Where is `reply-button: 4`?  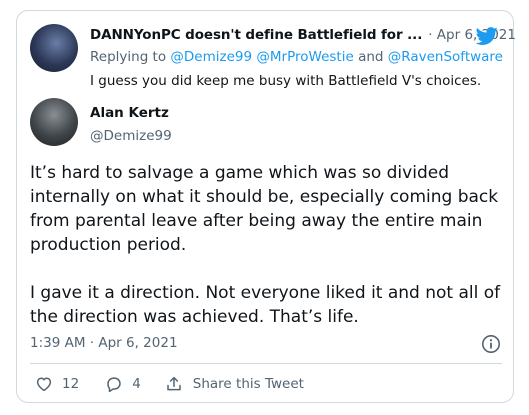
reply-button: 4 is located at coordinates (123, 384).